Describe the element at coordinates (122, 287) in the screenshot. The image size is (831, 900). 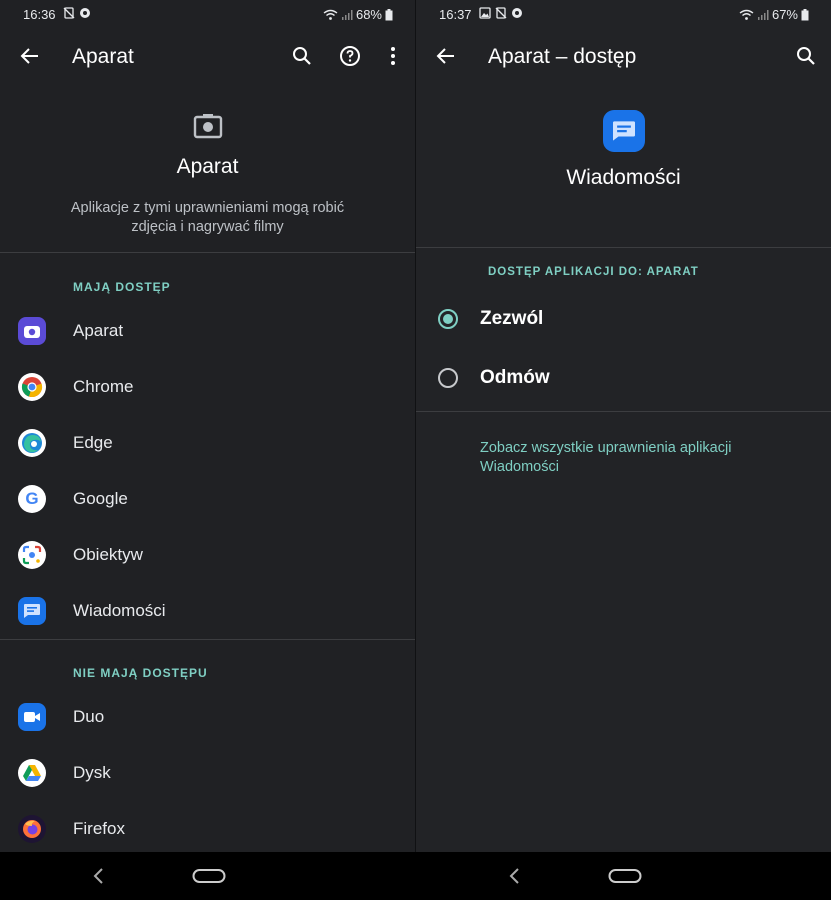
I see `section-allowed: MAJĄ DOSTĘP` at that location.